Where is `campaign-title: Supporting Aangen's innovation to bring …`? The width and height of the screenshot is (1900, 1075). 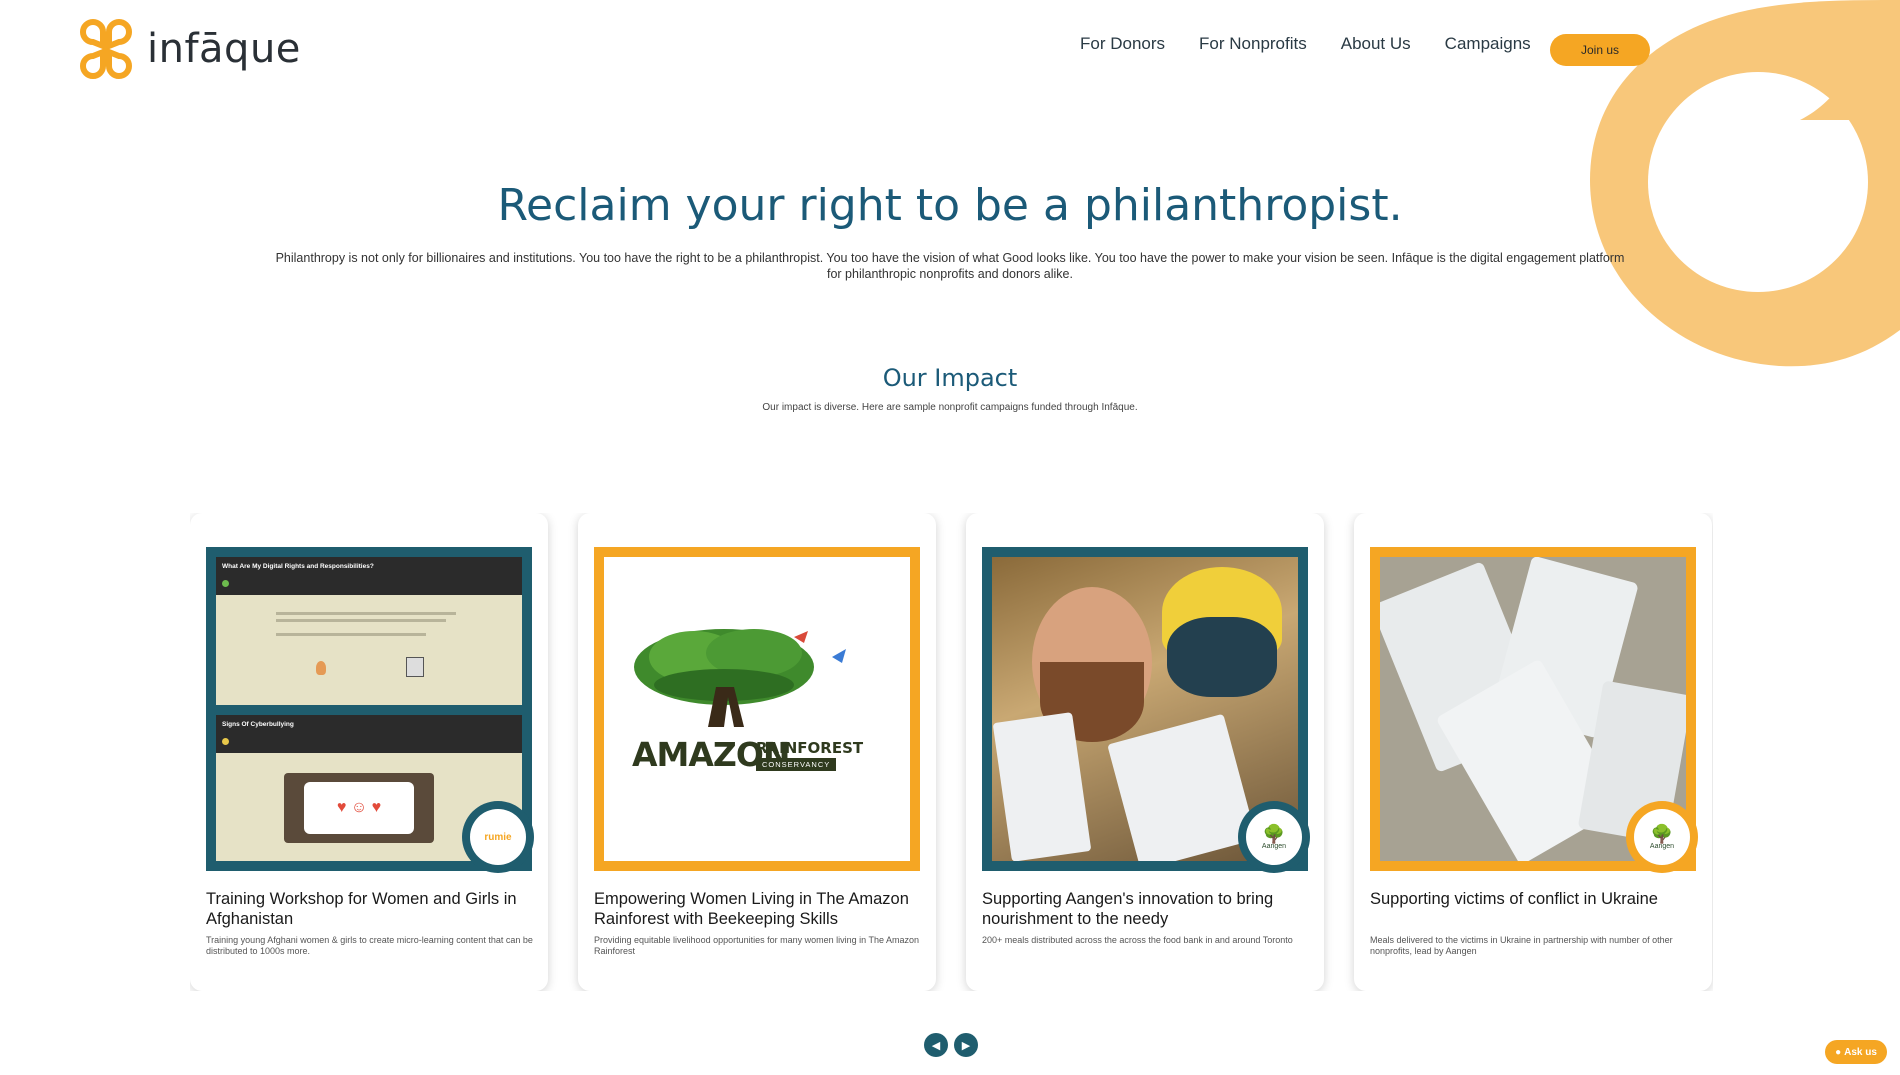 campaign-title: Supporting Aangen's innovation to bring … is located at coordinates (1128, 909).